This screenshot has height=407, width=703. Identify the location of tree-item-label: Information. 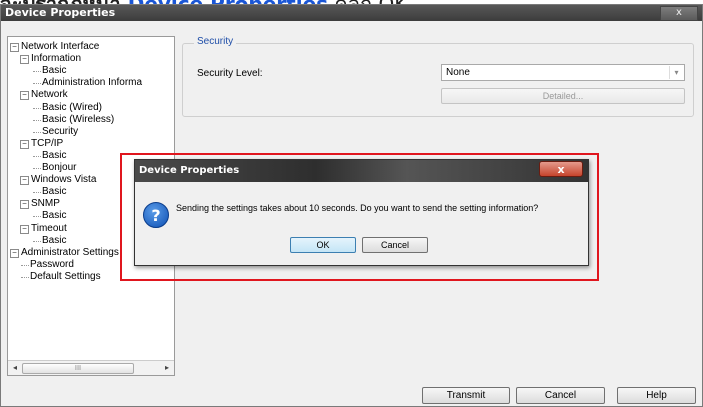
(56, 59).